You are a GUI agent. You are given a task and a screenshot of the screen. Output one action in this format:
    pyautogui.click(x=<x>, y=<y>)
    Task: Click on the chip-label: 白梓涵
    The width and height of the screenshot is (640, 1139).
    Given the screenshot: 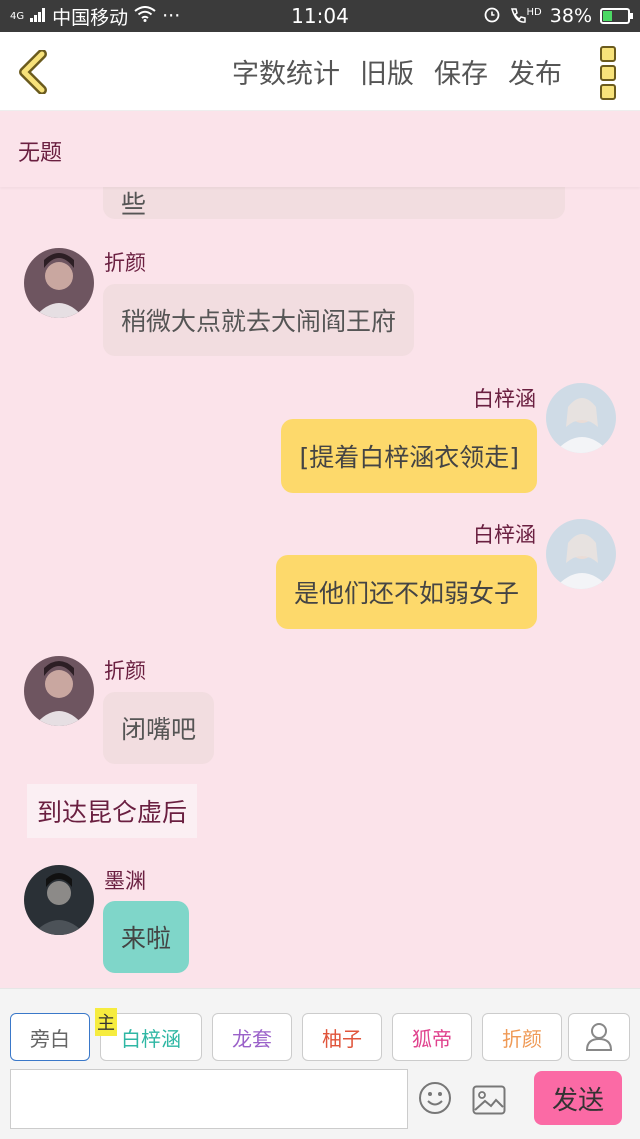 What is the action you would take?
    pyautogui.click(x=151, y=1038)
    